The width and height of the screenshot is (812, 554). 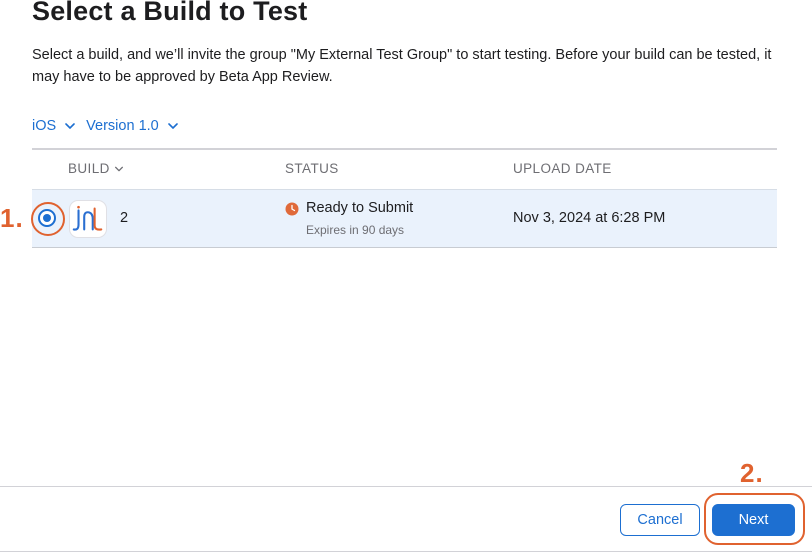 What do you see at coordinates (360, 208) in the screenshot?
I see `status-text: Ready to Submit` at bounding box center [360, 208].